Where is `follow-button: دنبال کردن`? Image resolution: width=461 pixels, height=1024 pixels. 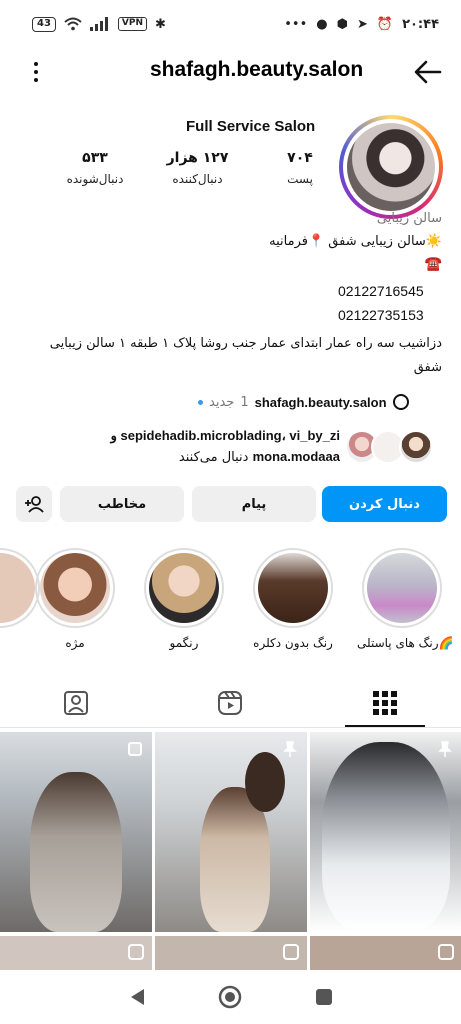 follow-button: دنبال کردن is located at coordinates (384, 504).